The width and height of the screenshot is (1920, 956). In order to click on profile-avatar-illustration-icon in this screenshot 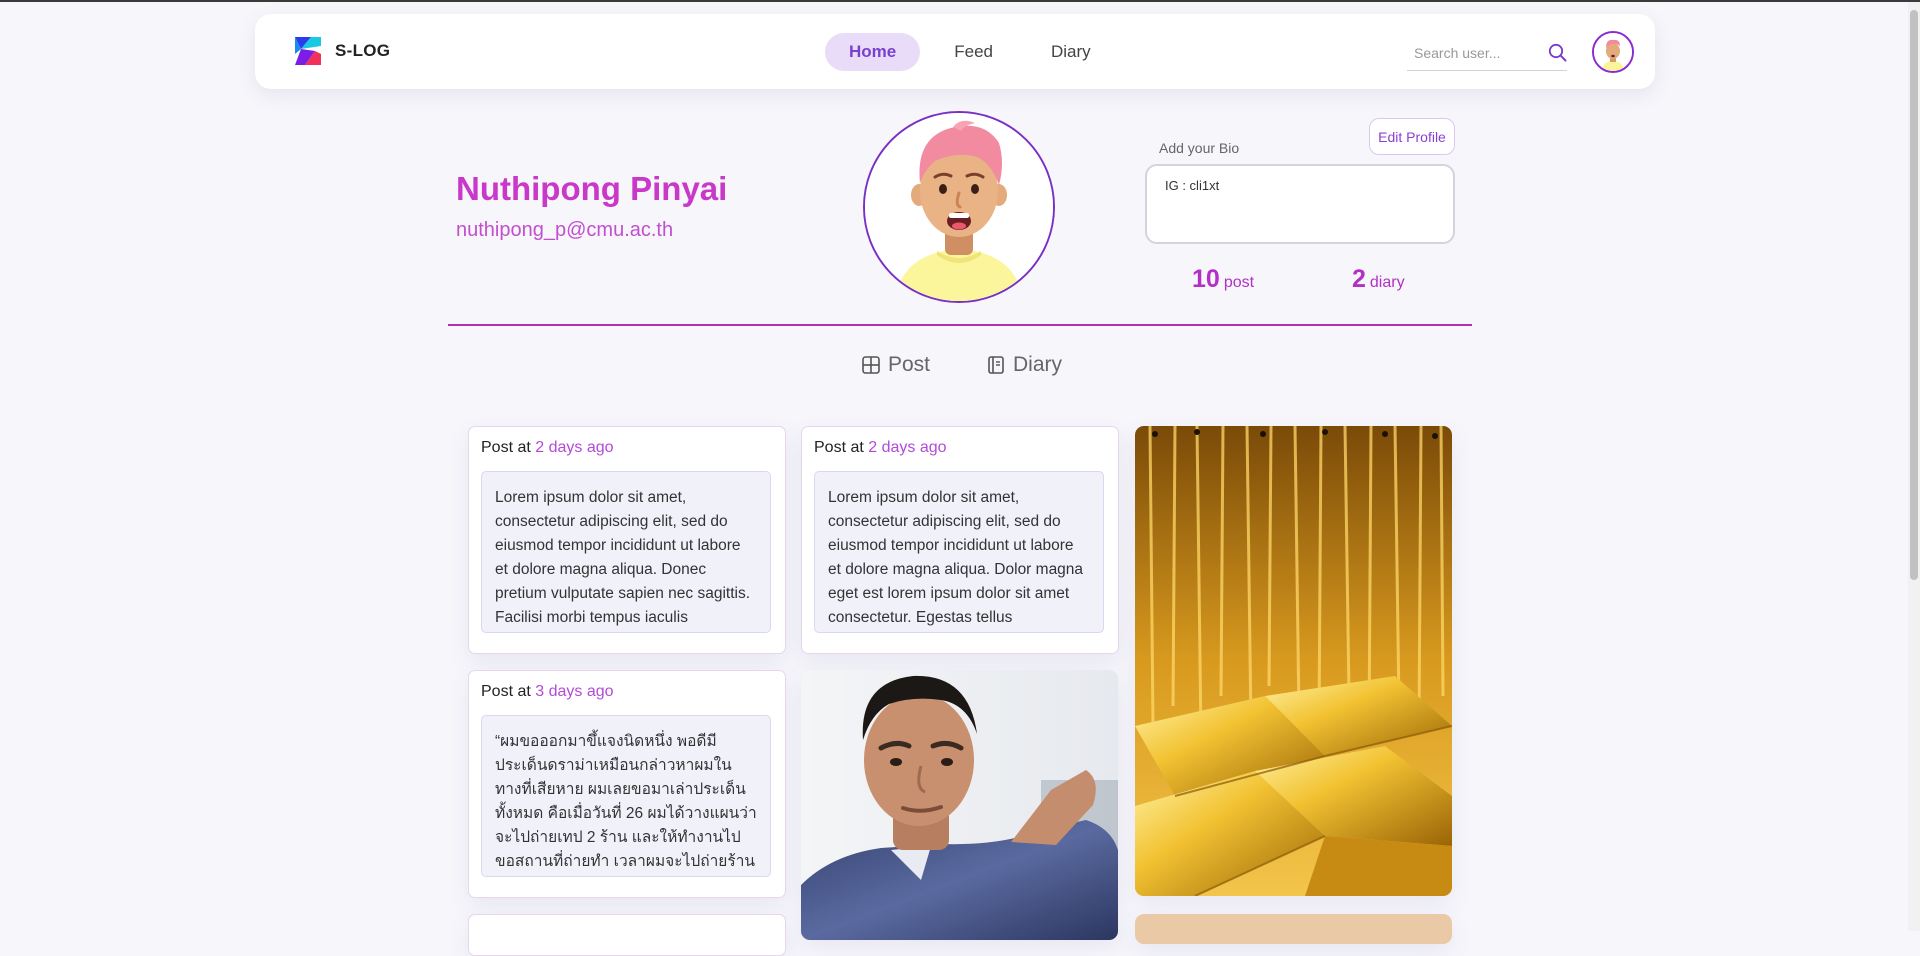, I will do `click(959, 207)`.